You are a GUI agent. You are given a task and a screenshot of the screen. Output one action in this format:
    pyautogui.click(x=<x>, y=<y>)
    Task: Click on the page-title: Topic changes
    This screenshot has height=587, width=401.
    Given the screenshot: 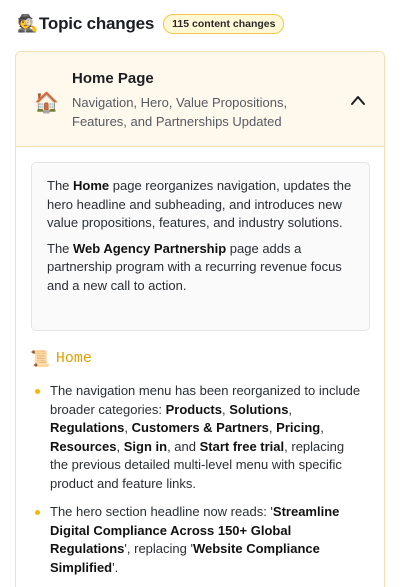 What is the action you would take?
    pyautogui.click(x=97, y=23)
    